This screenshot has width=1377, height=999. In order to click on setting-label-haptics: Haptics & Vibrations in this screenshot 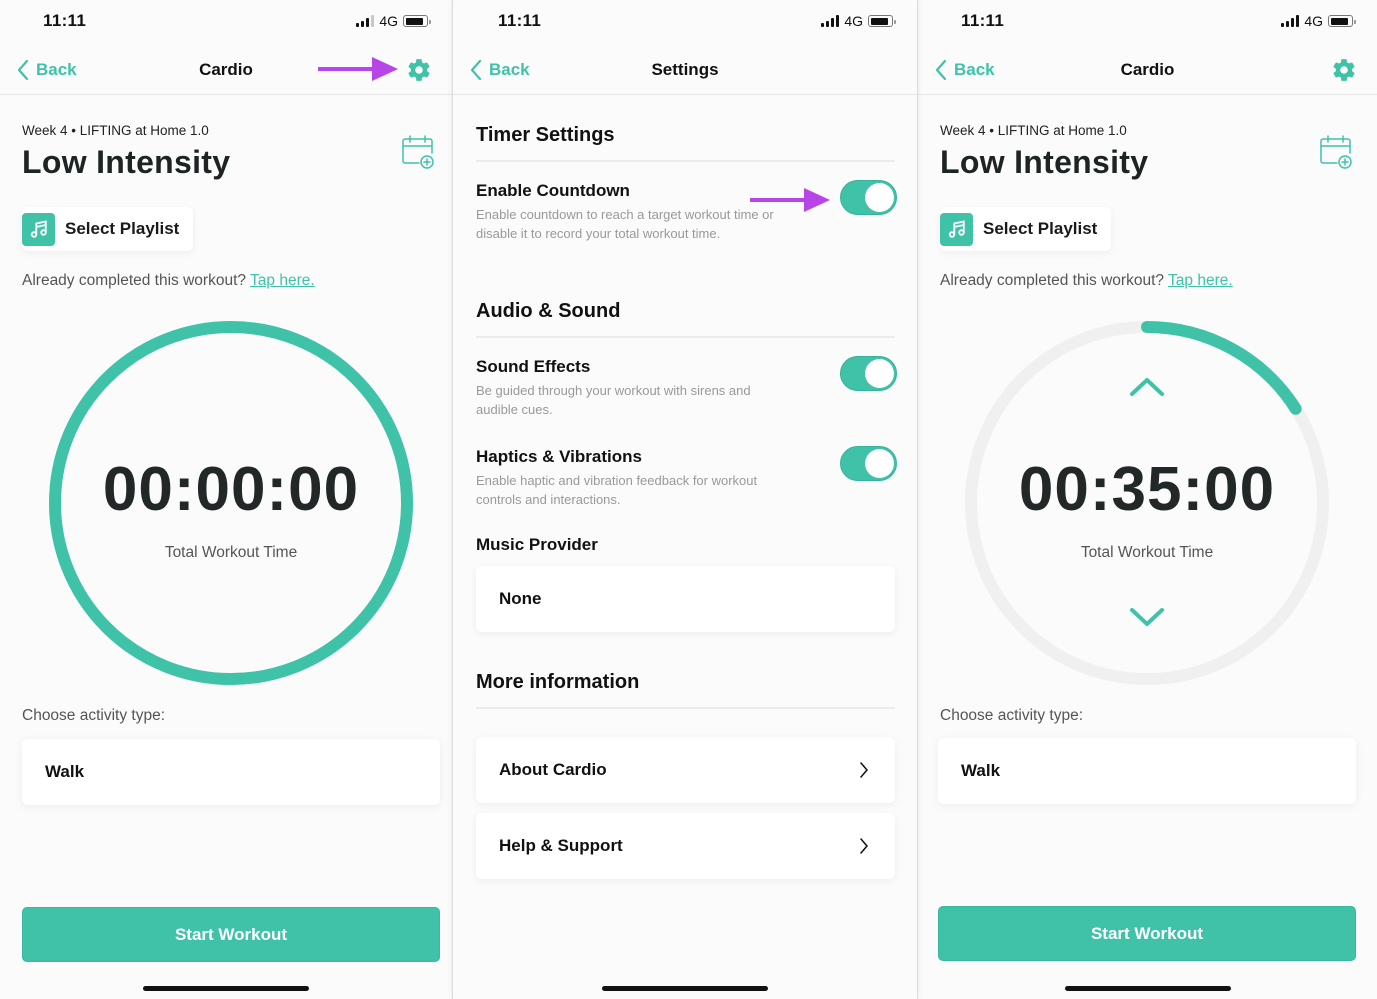, I will do `click(559, 456)`.